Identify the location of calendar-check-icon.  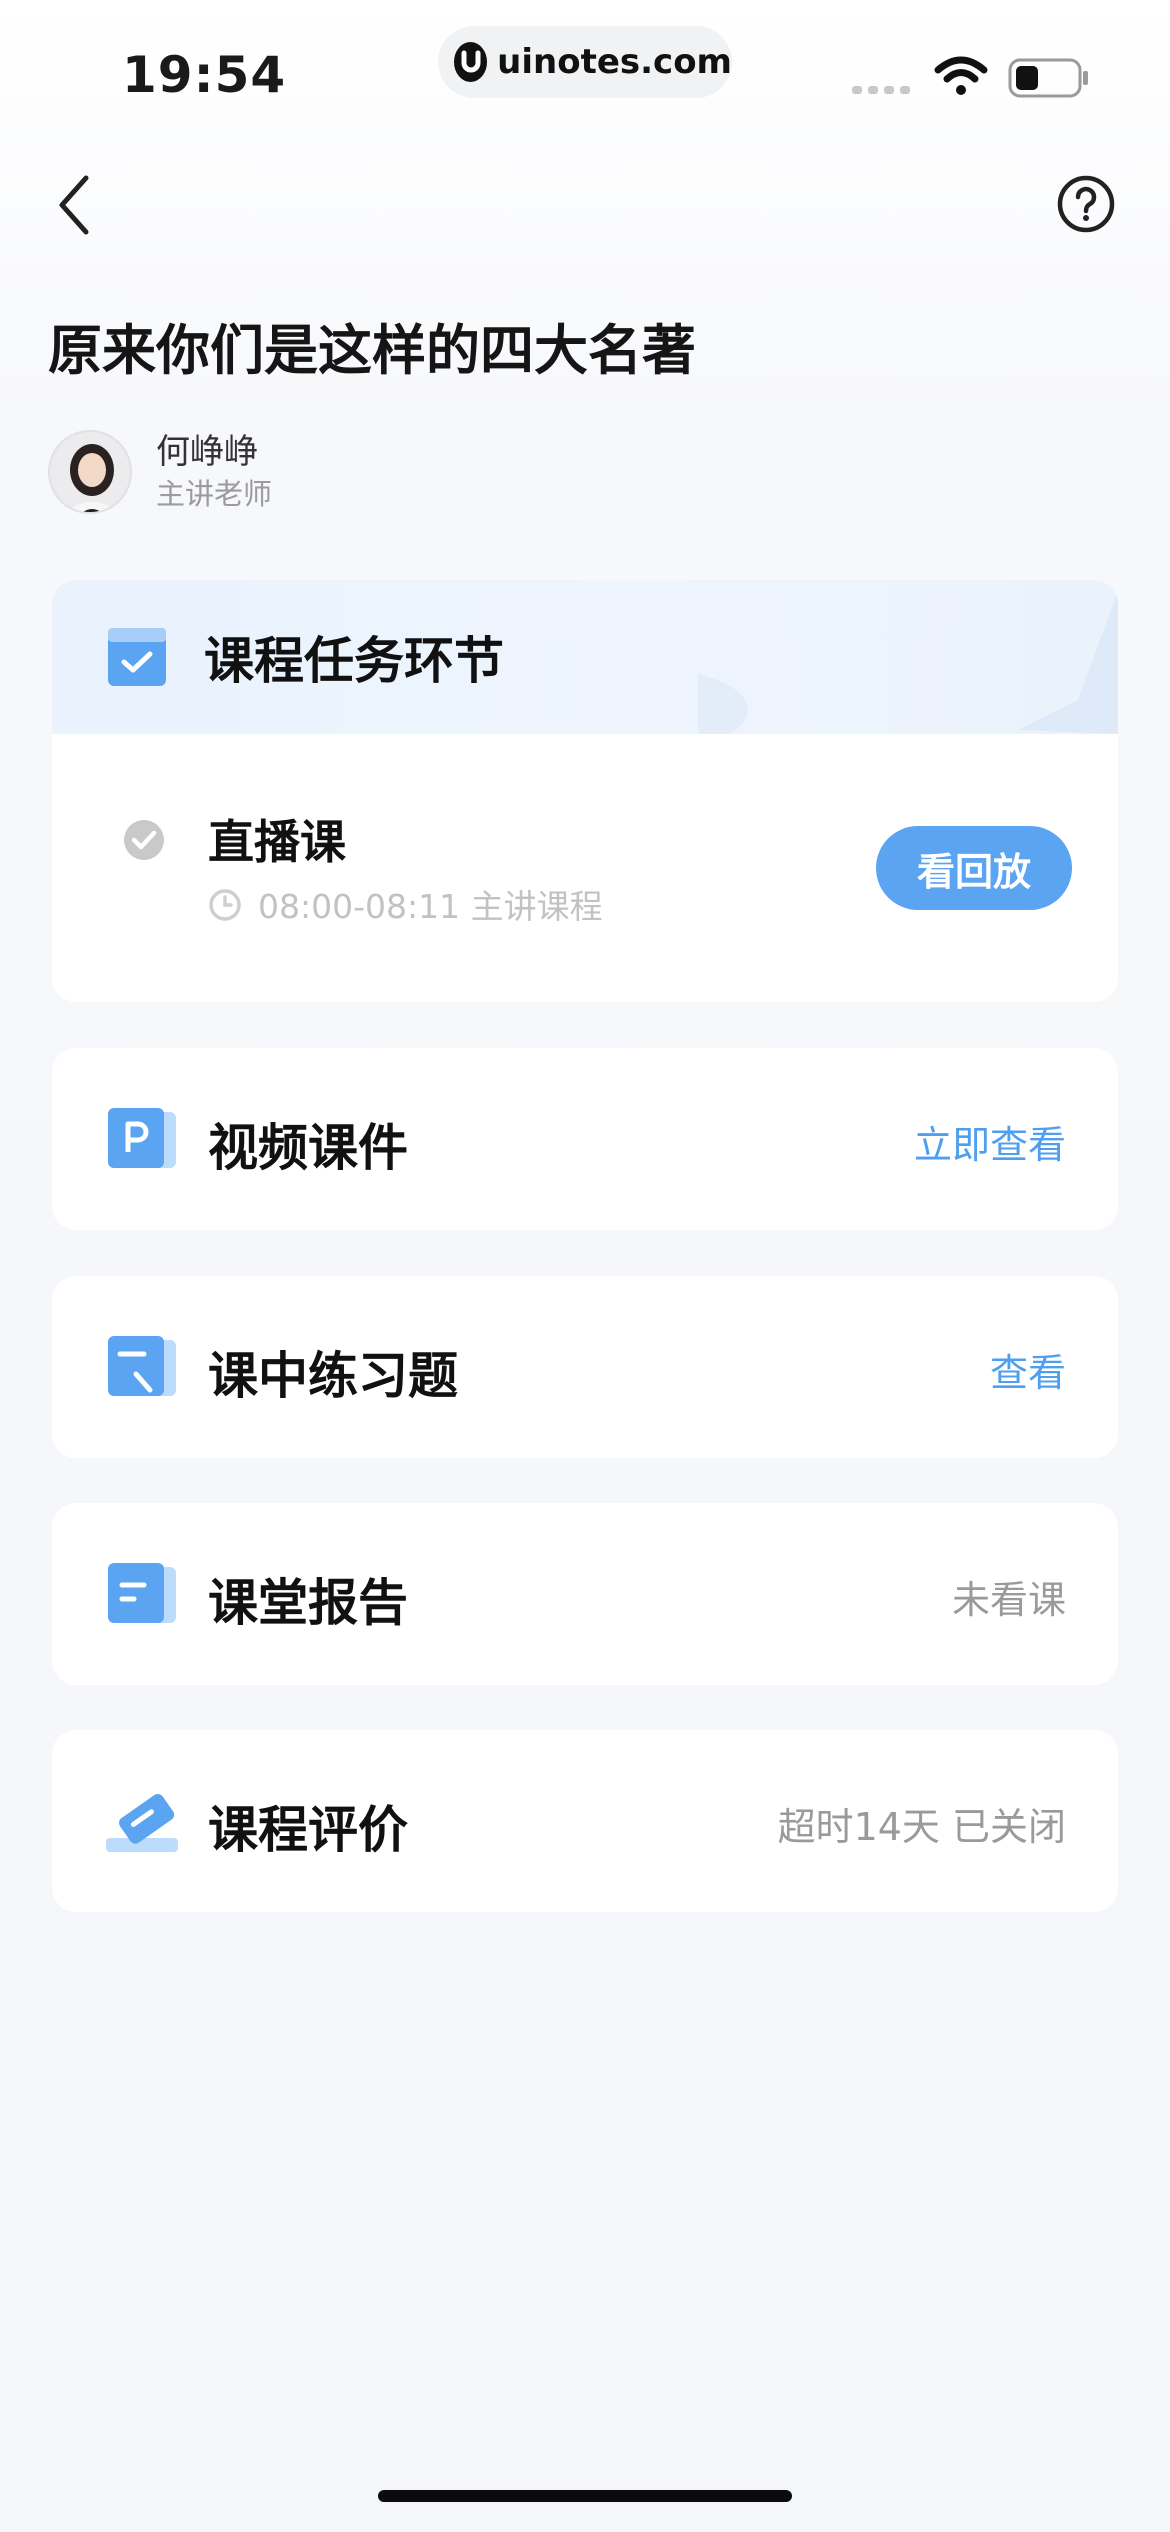
(137, 657).